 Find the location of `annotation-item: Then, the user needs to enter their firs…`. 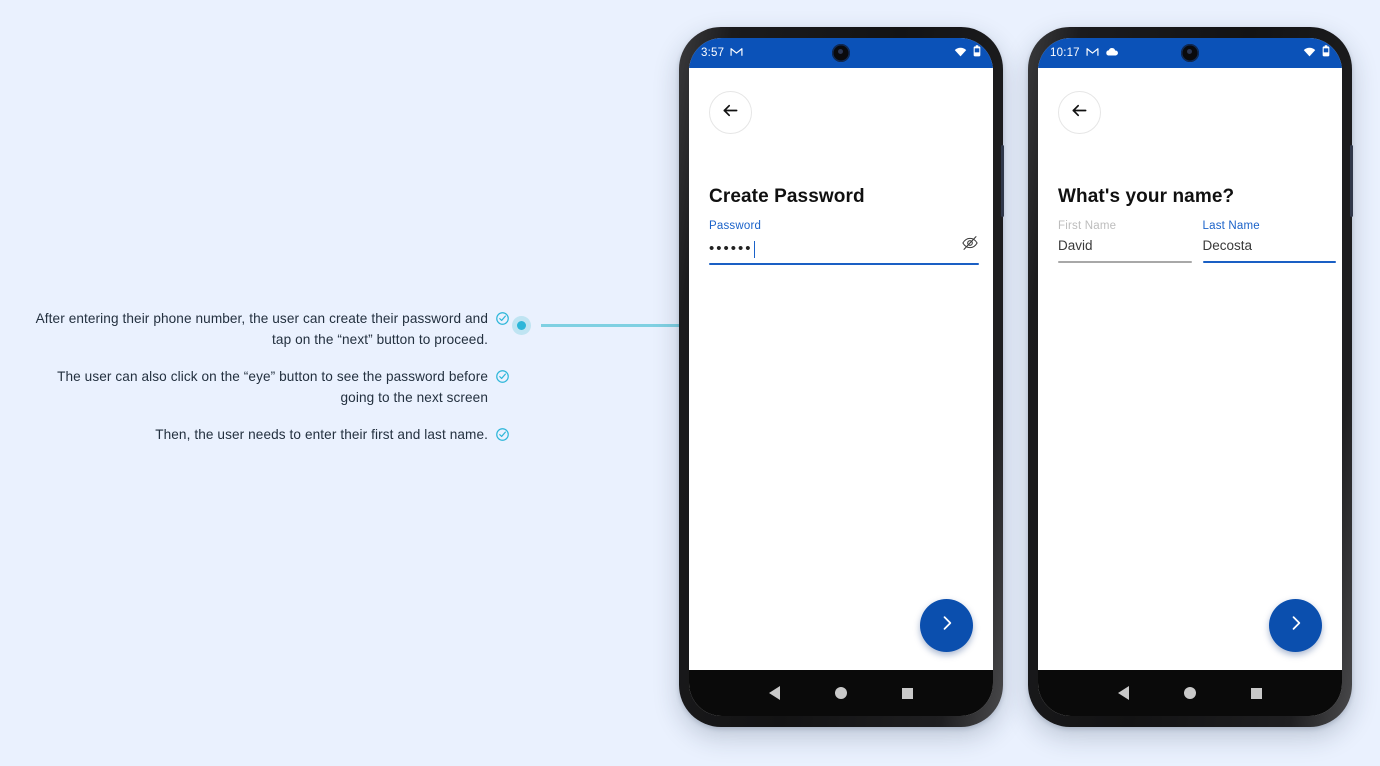

annotation-item: Then, the user needs to enter their firs… is located at coordinates (270, 434).